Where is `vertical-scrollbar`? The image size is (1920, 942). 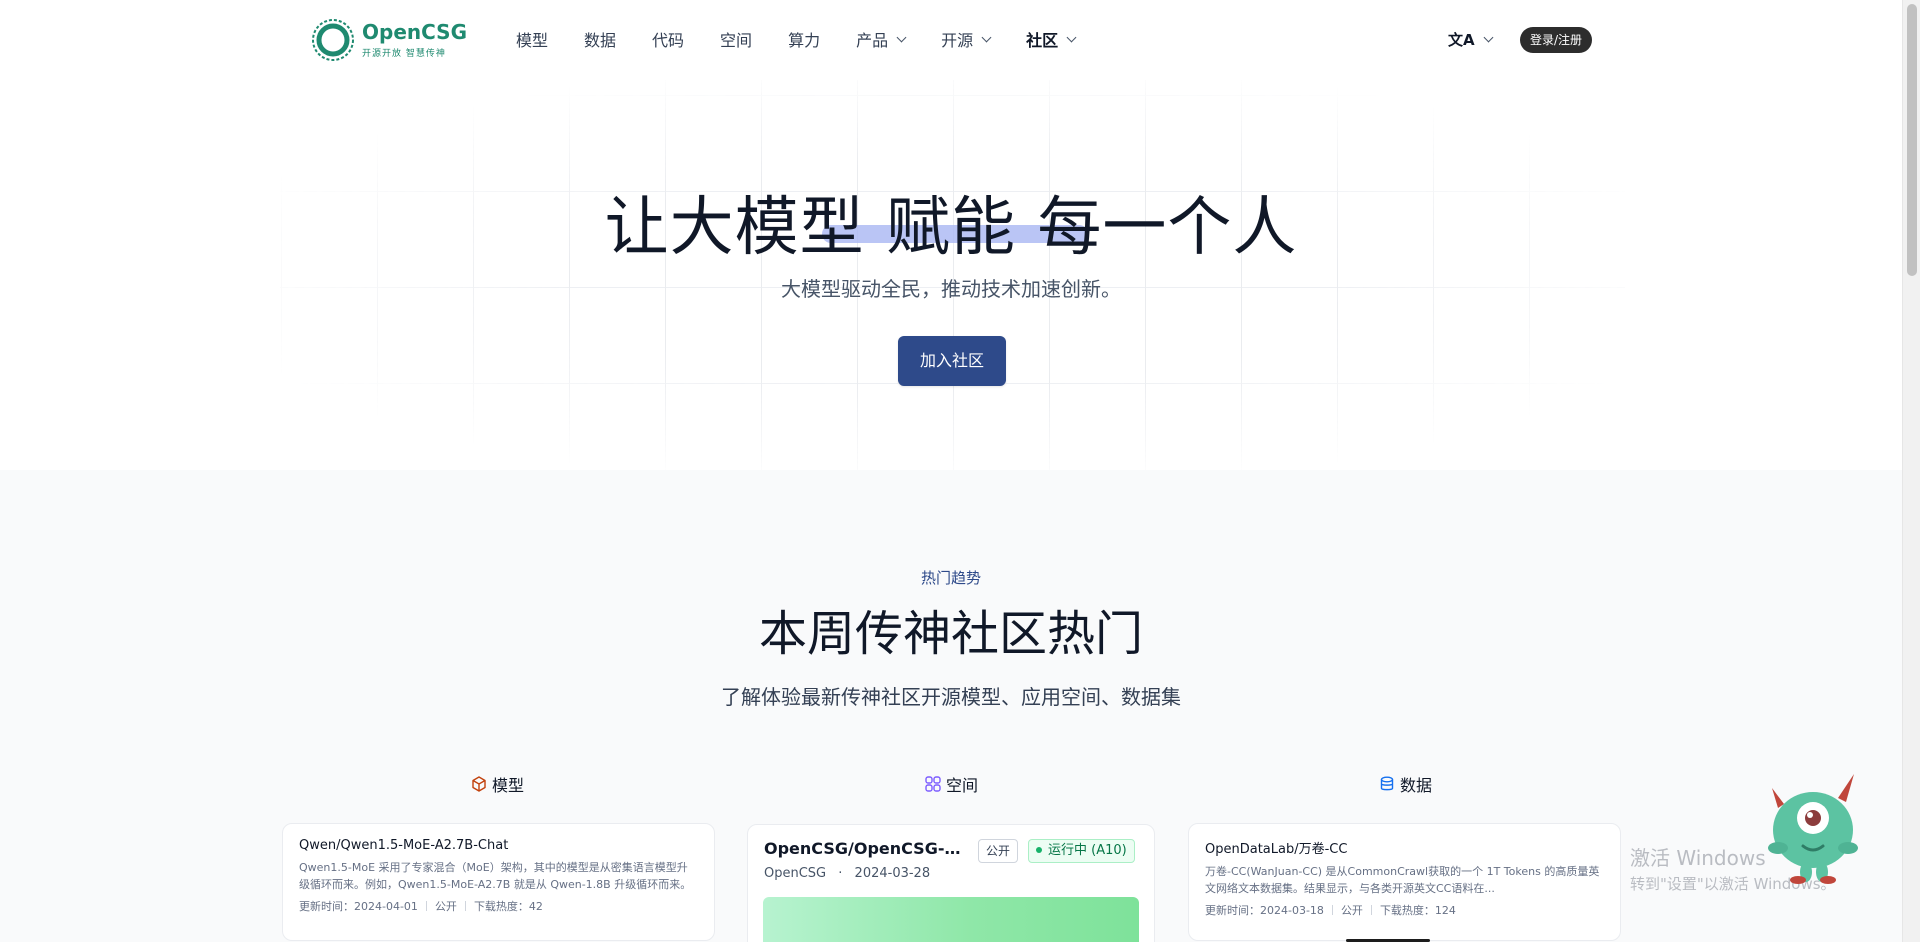 vertical-scrollbar is located at coordinates (1911, 471).